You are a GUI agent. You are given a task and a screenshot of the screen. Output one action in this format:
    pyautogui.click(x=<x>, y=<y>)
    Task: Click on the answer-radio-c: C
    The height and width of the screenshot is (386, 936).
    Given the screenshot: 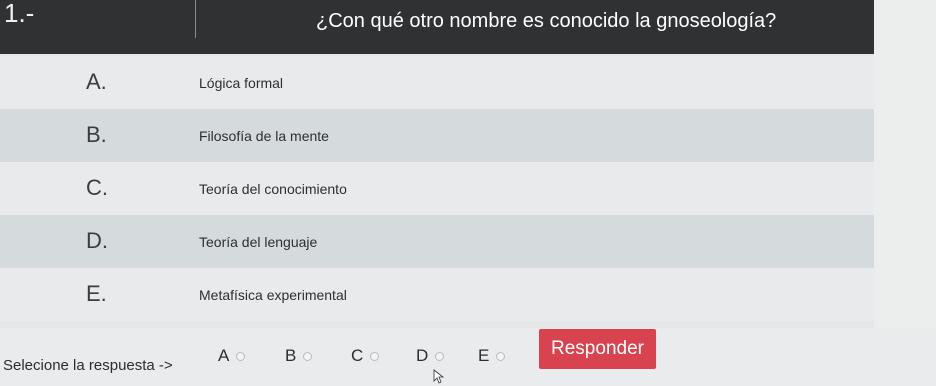 What is the action you would take?
    pyautogui.click(x=365, y=356)
    